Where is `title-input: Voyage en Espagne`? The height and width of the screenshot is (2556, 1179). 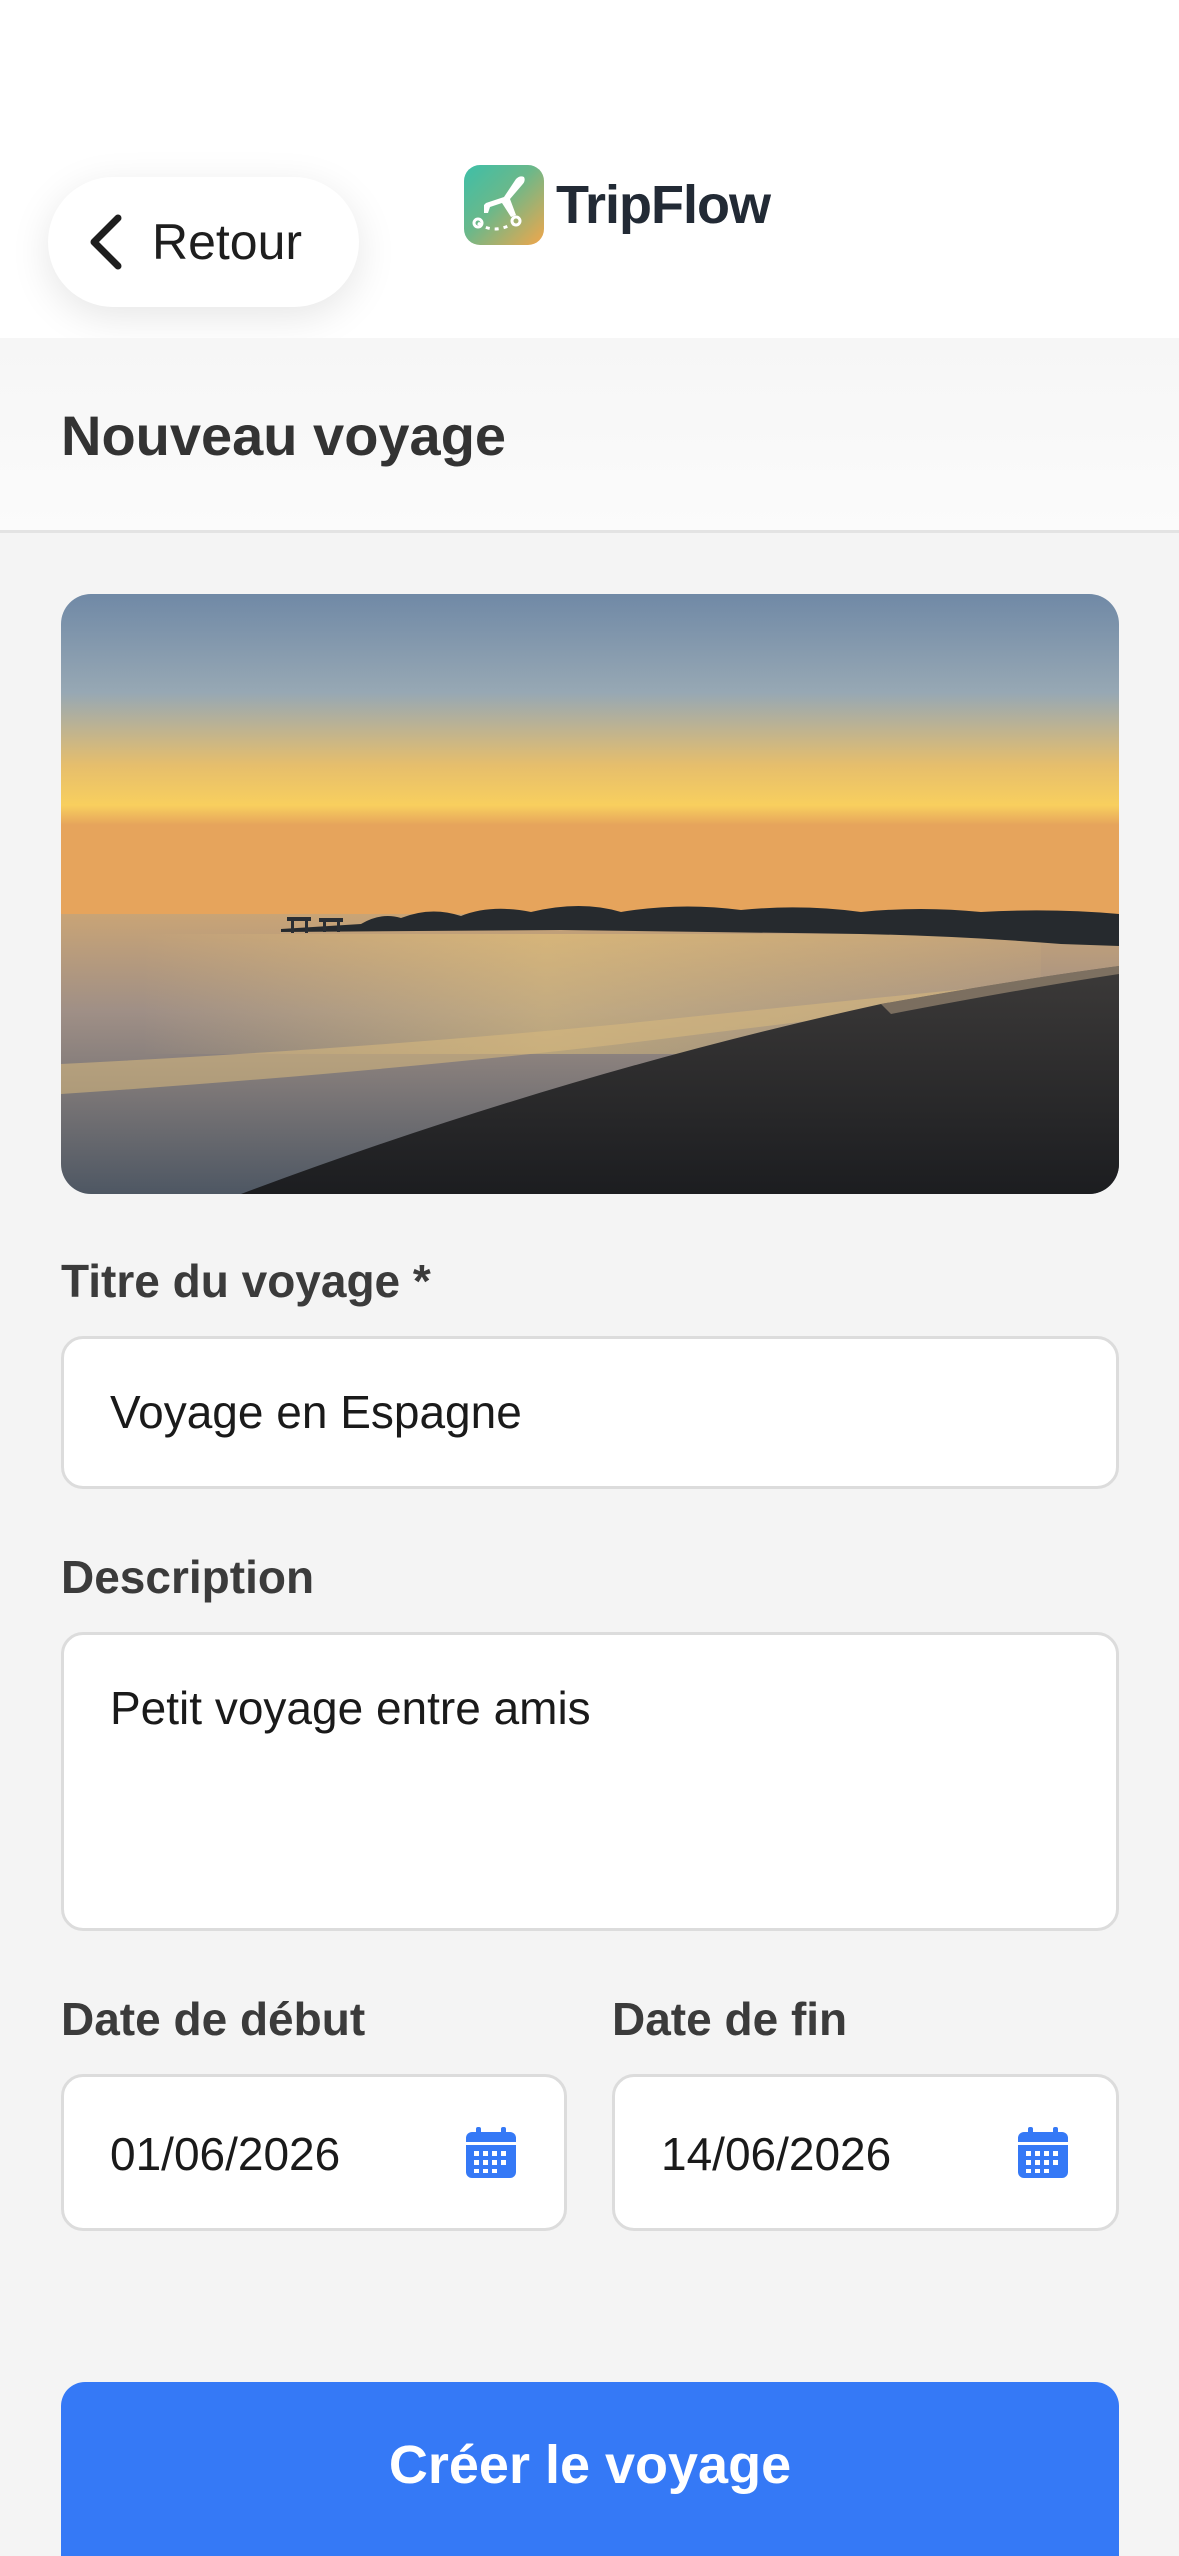 title-input: Voyage en Espagne is located at coordinates (590, 1412).